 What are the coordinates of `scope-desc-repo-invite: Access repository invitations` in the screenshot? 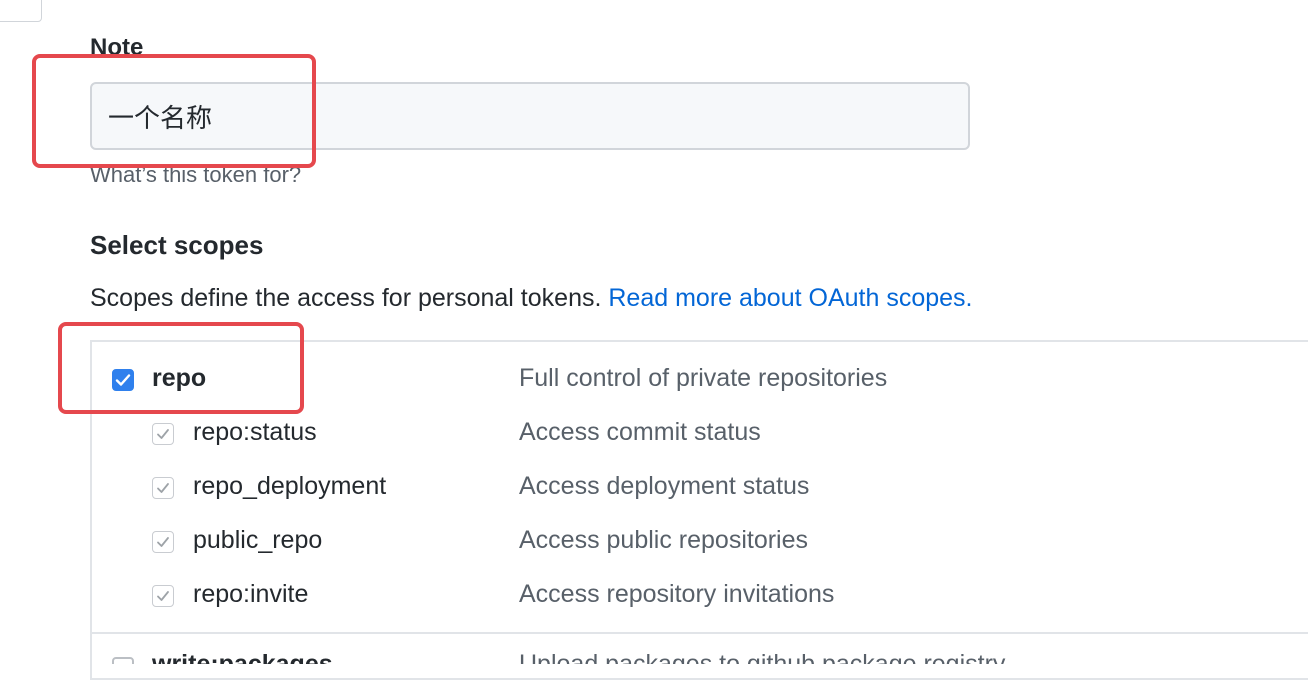 It's located at (677, 594).